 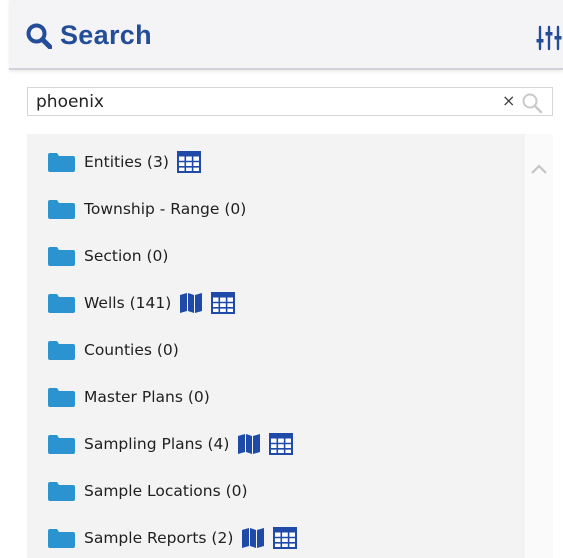 What do you see at coordinates (147, 397) in the screenshot?
I see `result-label: Master Plans (0)` at bounding box center [147, 397].